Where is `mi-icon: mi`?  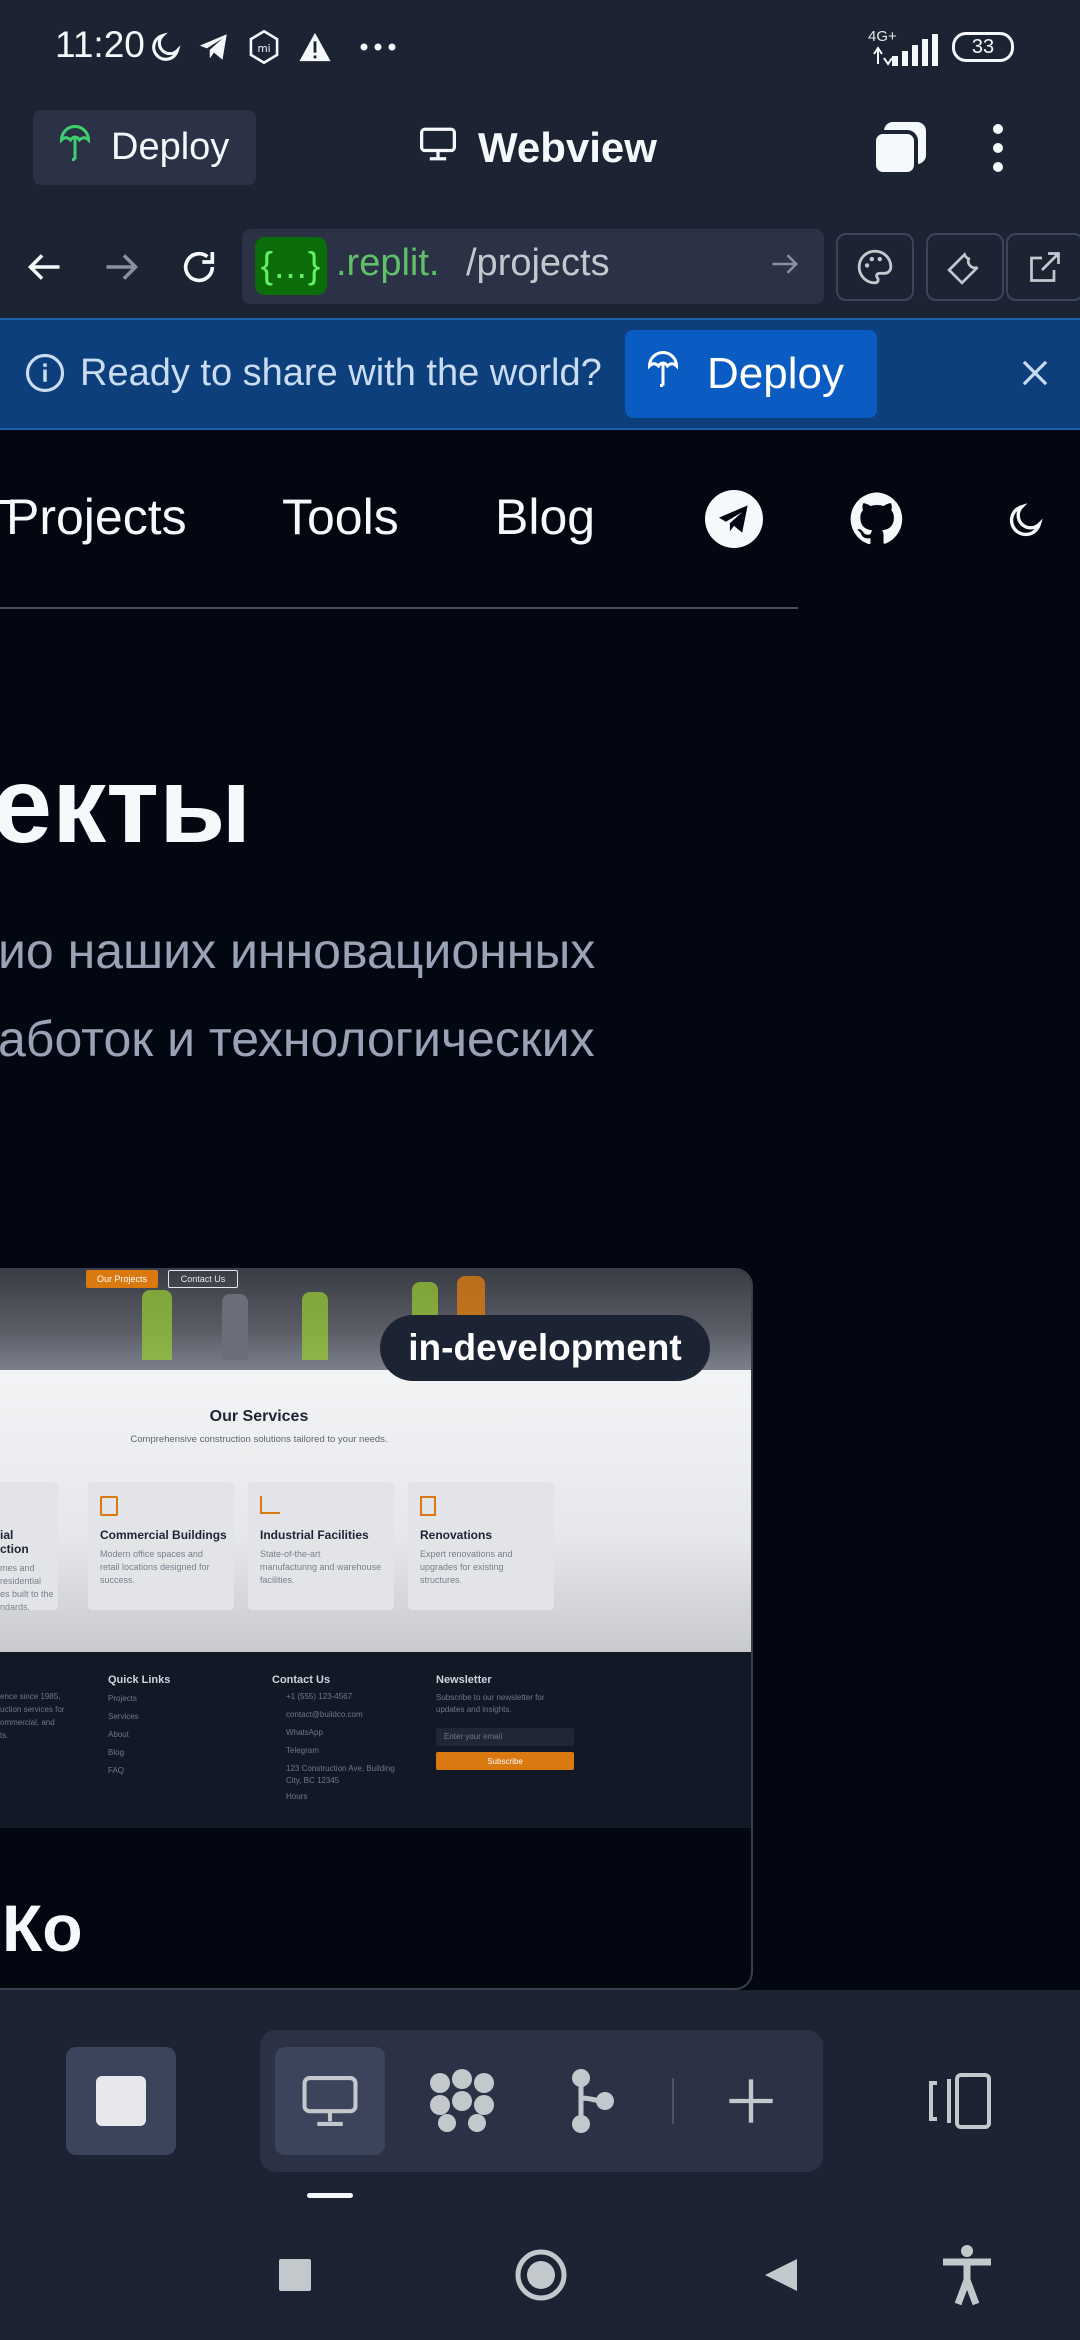
mi-icon: mi is located at coordinates (264, 47).